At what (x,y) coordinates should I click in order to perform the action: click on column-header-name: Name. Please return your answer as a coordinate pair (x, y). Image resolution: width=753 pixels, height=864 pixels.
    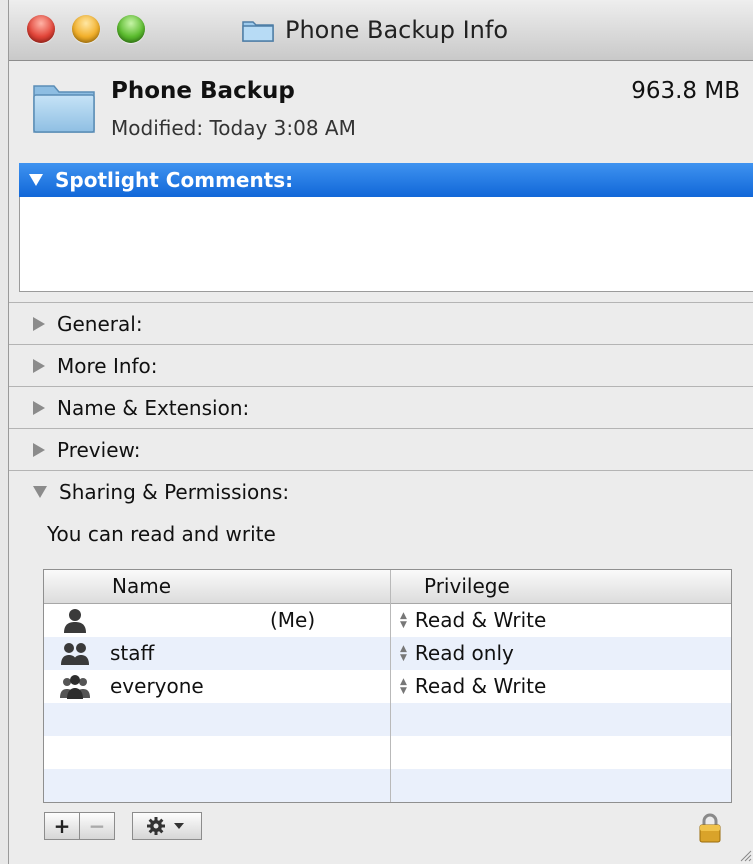
    Looking at the image, I should click on (141, 586).